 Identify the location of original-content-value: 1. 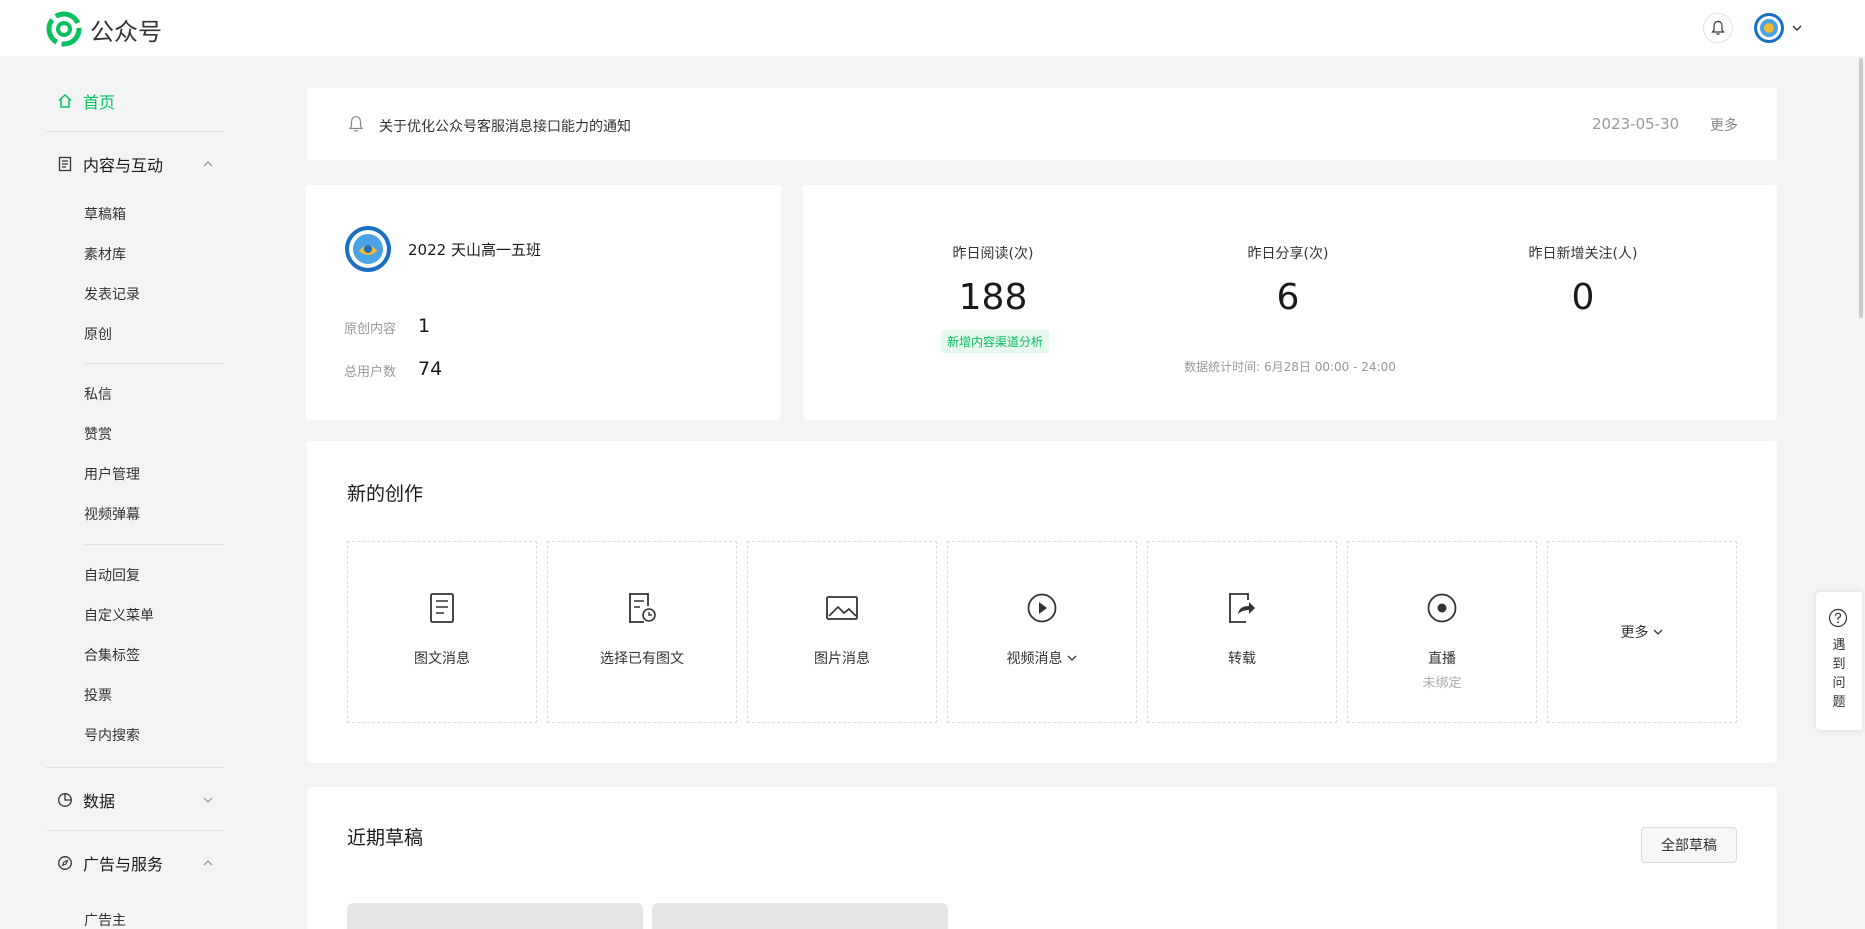
(424, 326).